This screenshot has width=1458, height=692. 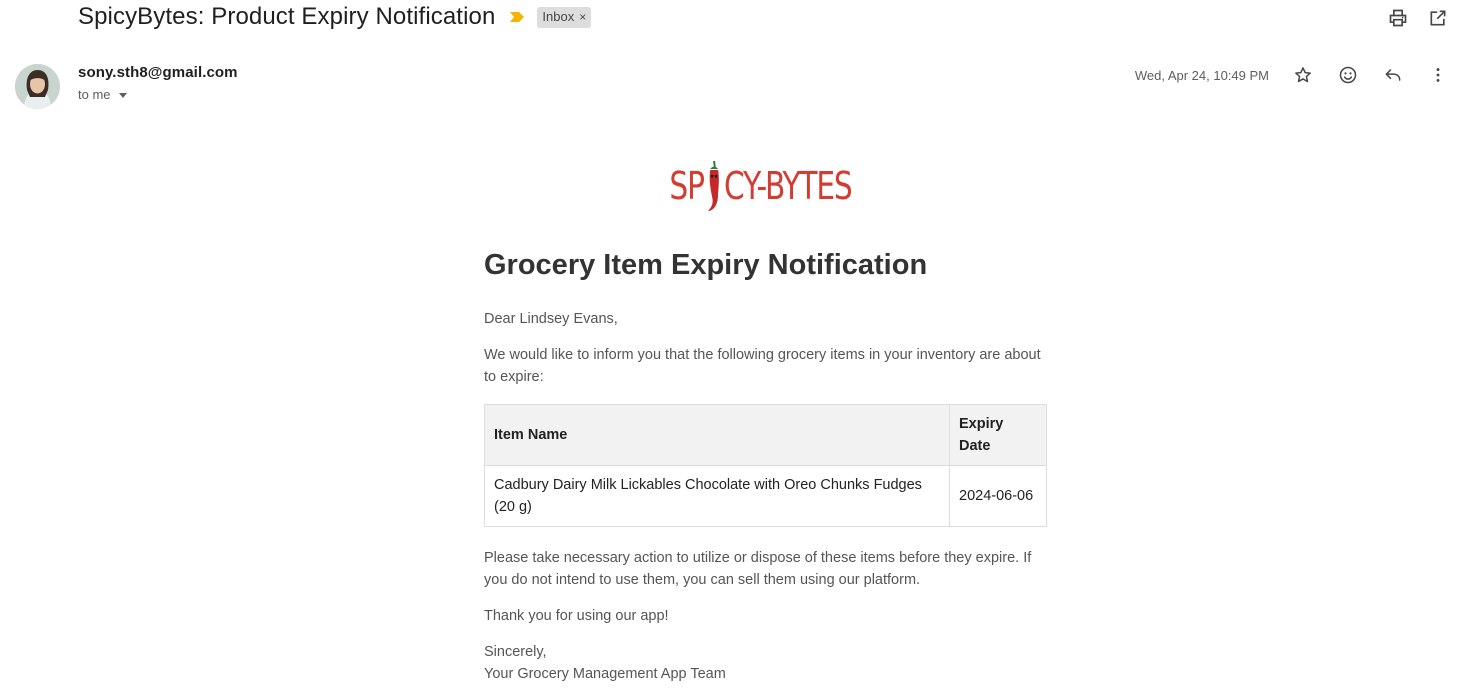 What do you see at coordinates (287, 16) in the screenshot?
I see `email-subject: SpicyBytes: Product Expiry Notification` at bounding box center [287, 16].